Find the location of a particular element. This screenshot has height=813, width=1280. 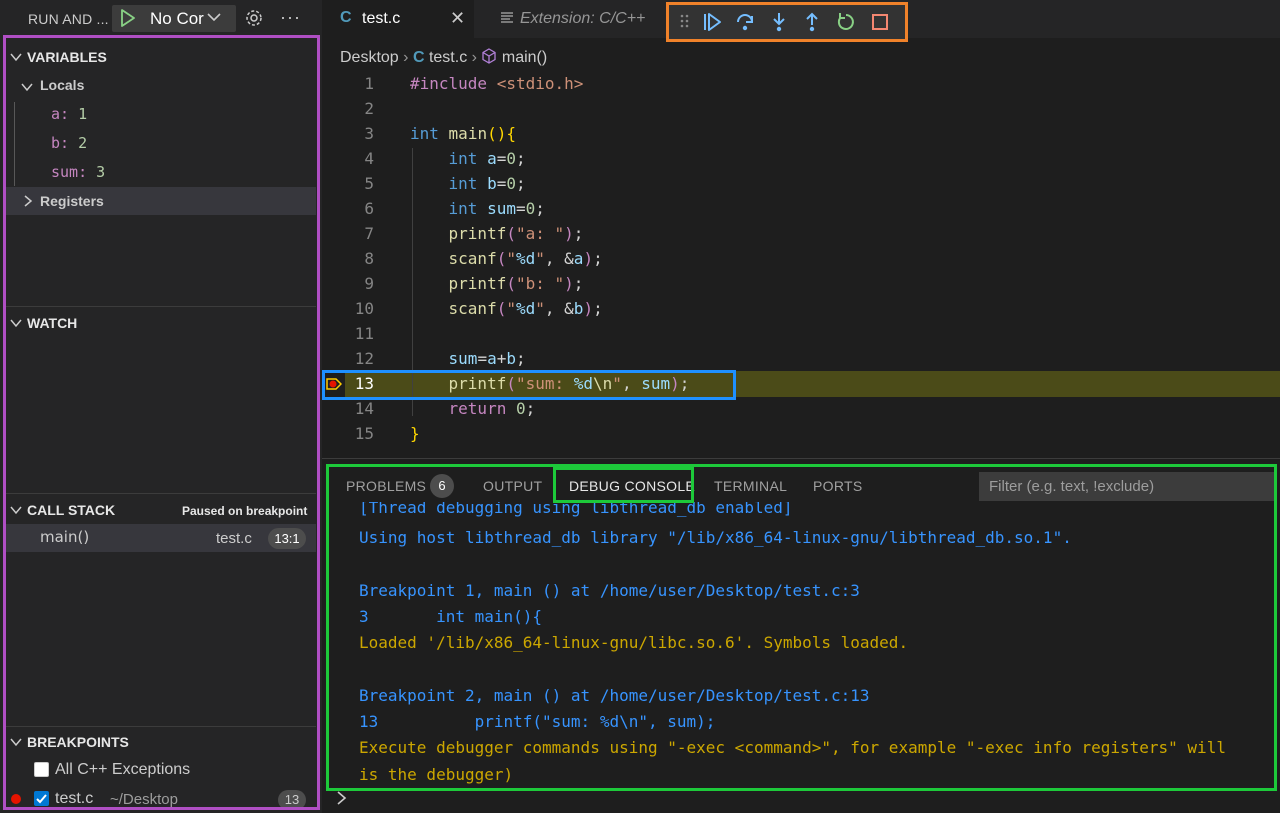

restart-icon is located at coordinates (846, 22).